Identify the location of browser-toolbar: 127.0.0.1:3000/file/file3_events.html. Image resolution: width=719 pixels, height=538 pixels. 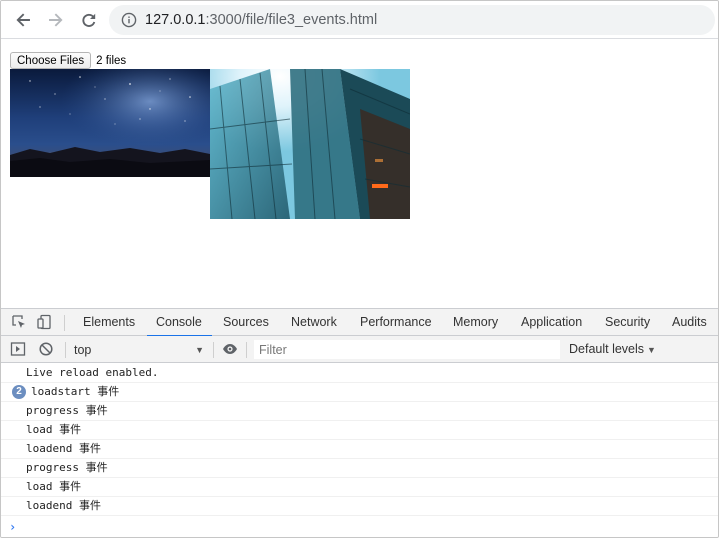
(359, 20).